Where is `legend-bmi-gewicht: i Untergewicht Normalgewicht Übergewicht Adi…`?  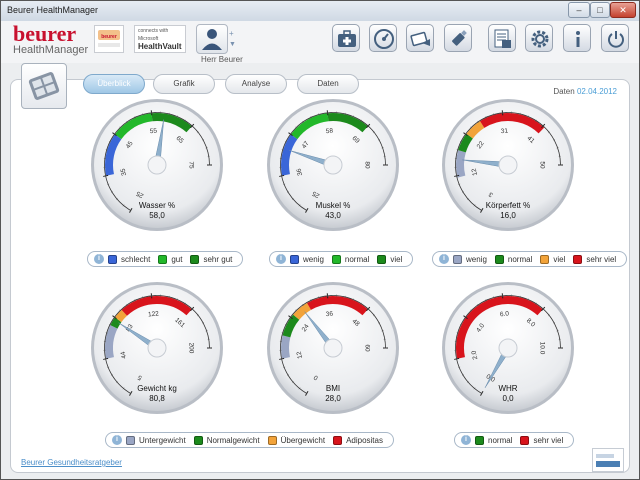 legend-bmi-gewicht: i Untergewicht Normalgewicht Übergewicht Adi… is located at coordinates (249, 440).